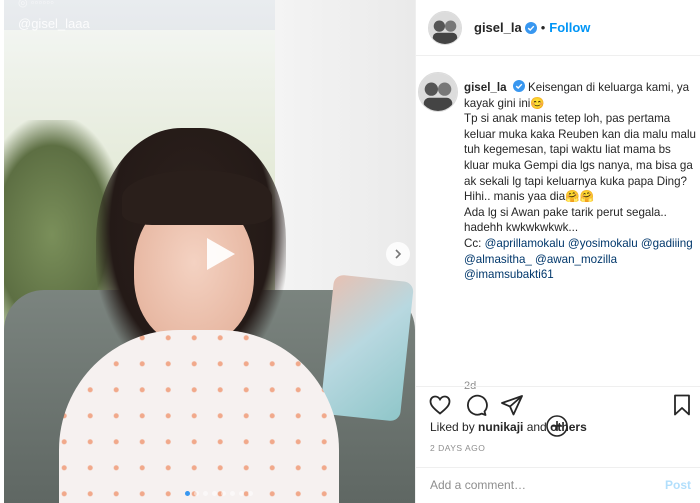 The width and height of the screenshot is (700, 503). Describe the element at coordinates (36, 4) in the screenshot. I see `watermark-top: ◎ ◦◦◦◦◦◦` at that location.